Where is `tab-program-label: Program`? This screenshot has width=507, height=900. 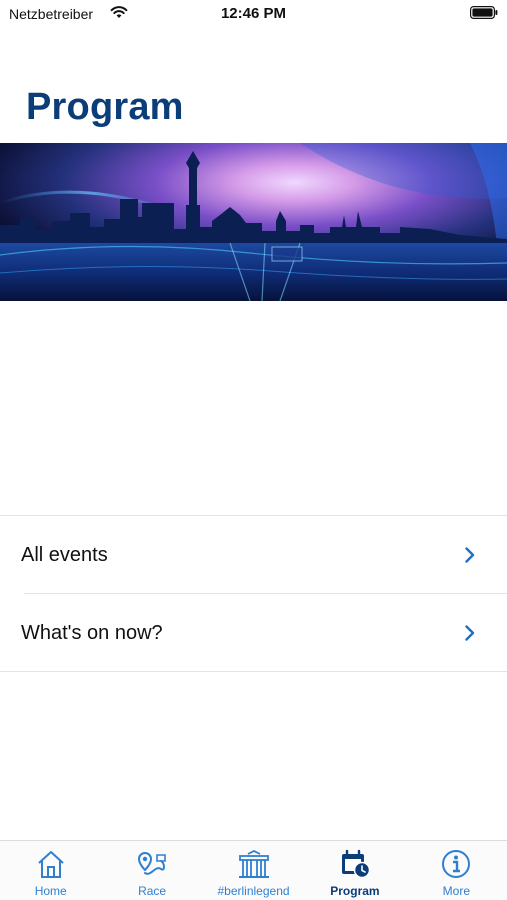 tab-program-label: Program is located at coordinates (355, 891).